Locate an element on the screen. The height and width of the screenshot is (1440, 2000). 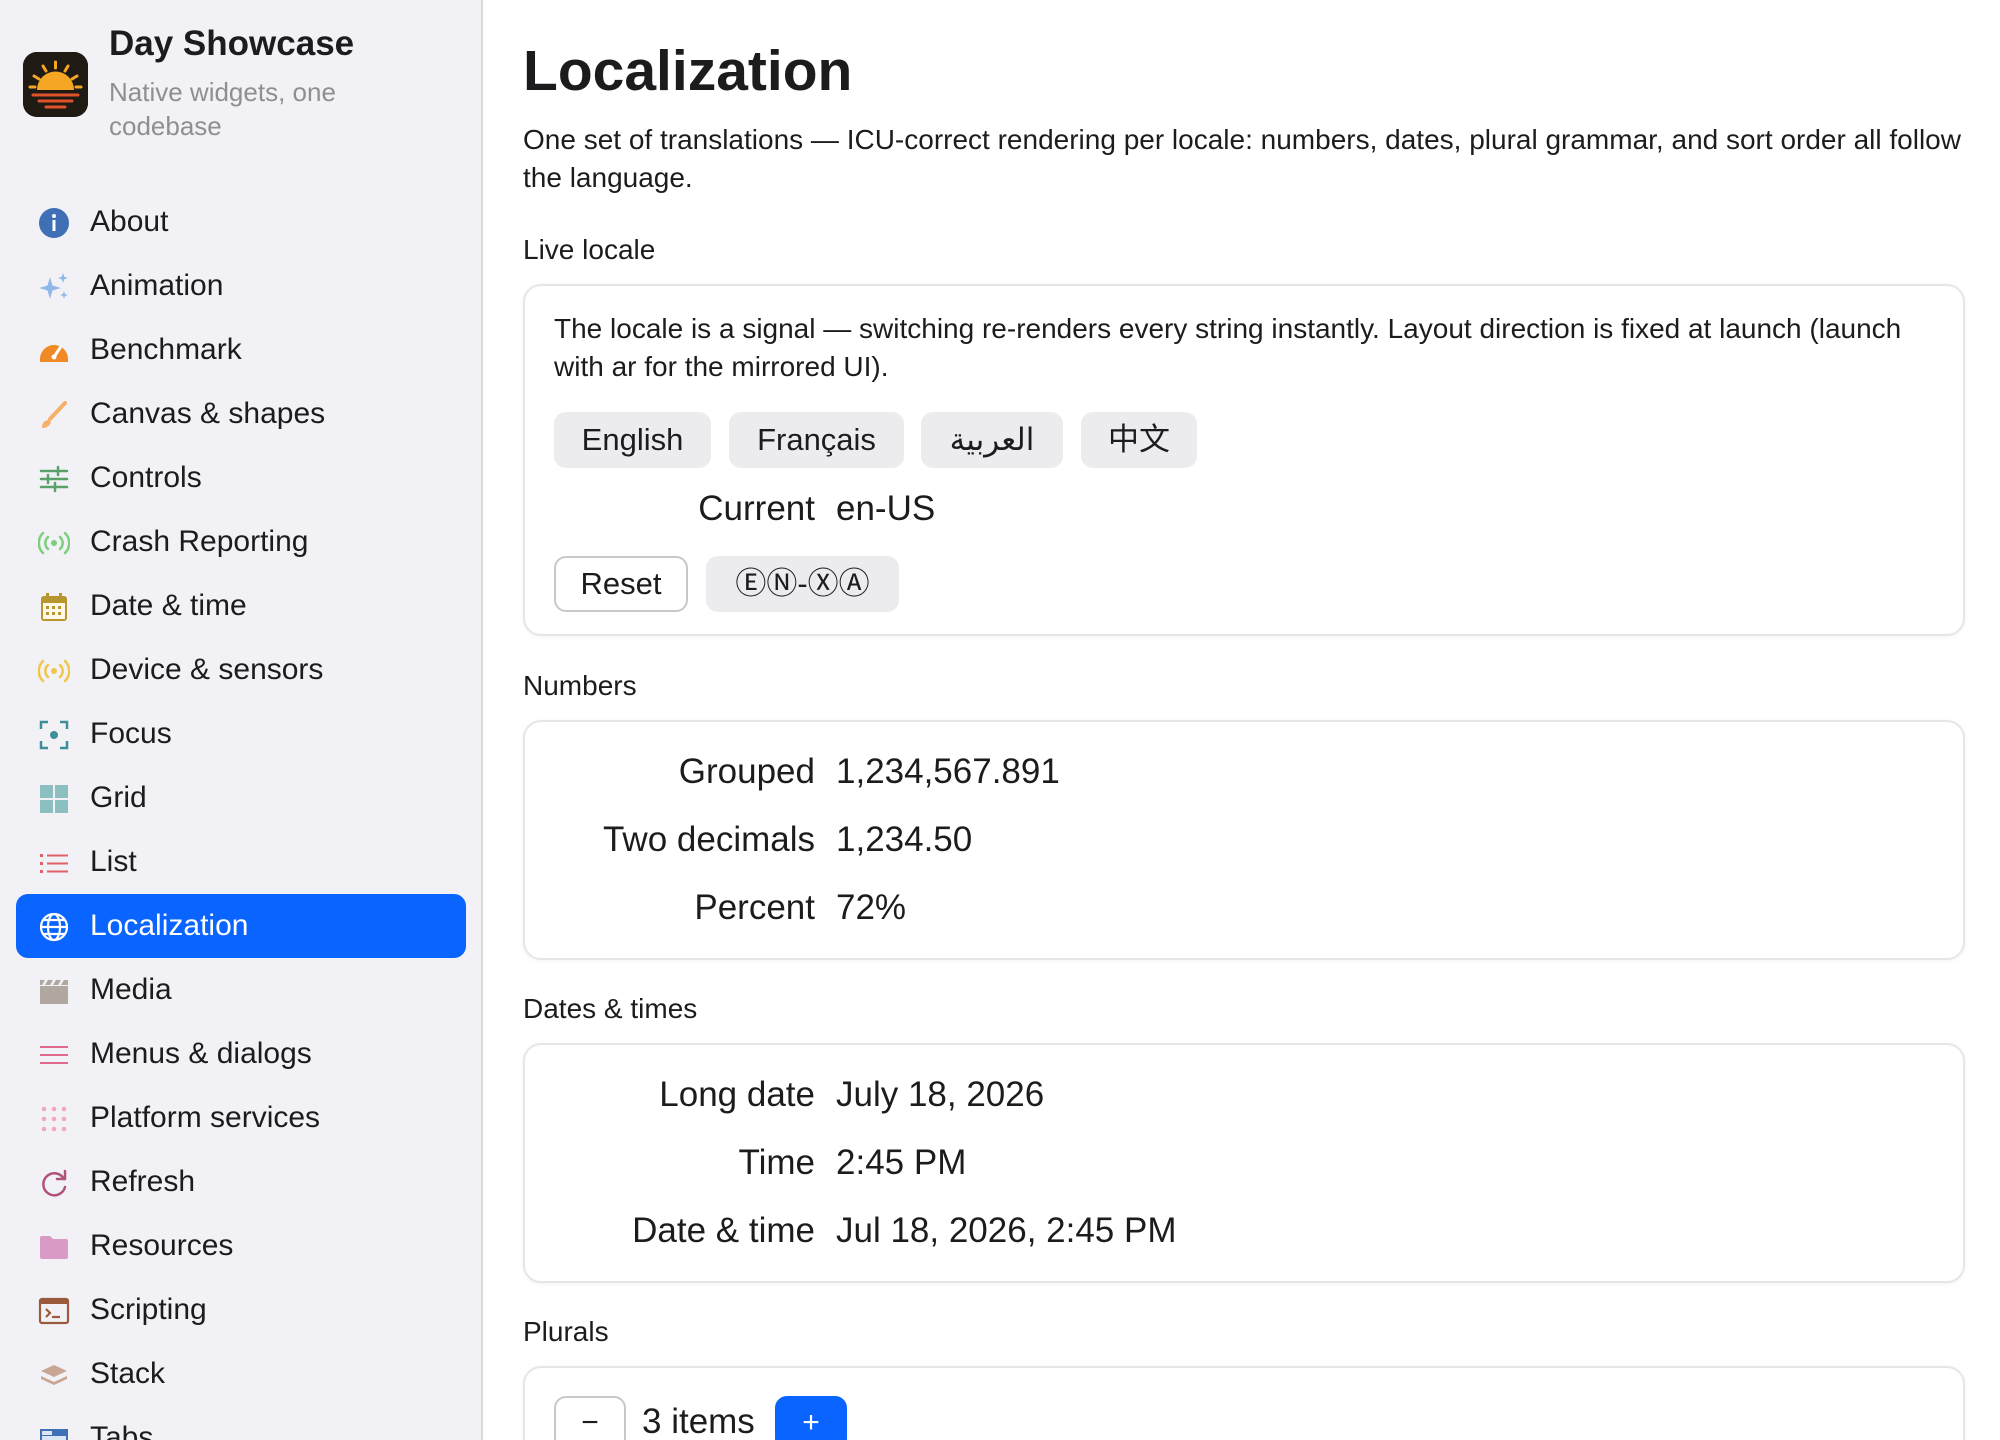
tabs-icon is located at coordinates (54, 1431).